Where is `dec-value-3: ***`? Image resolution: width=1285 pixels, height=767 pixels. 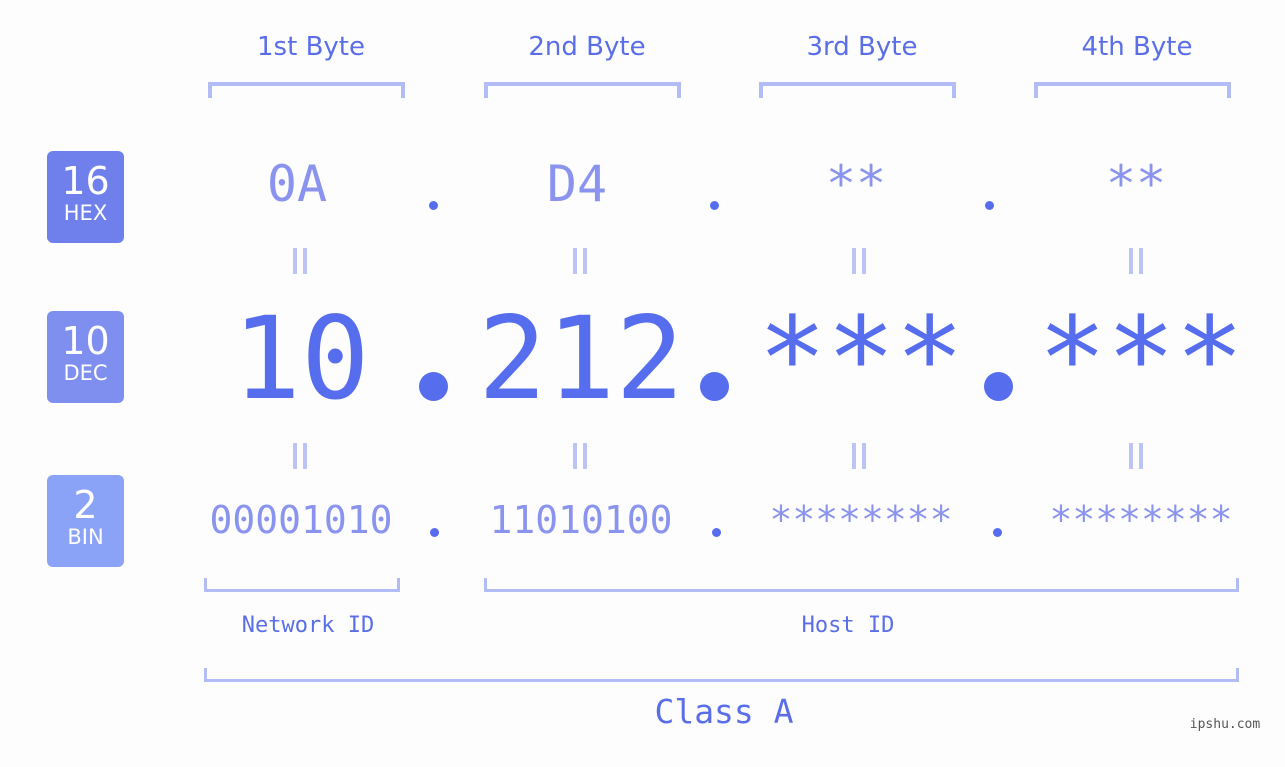 dec-value-3: *** is located at coordinates (861, 358).